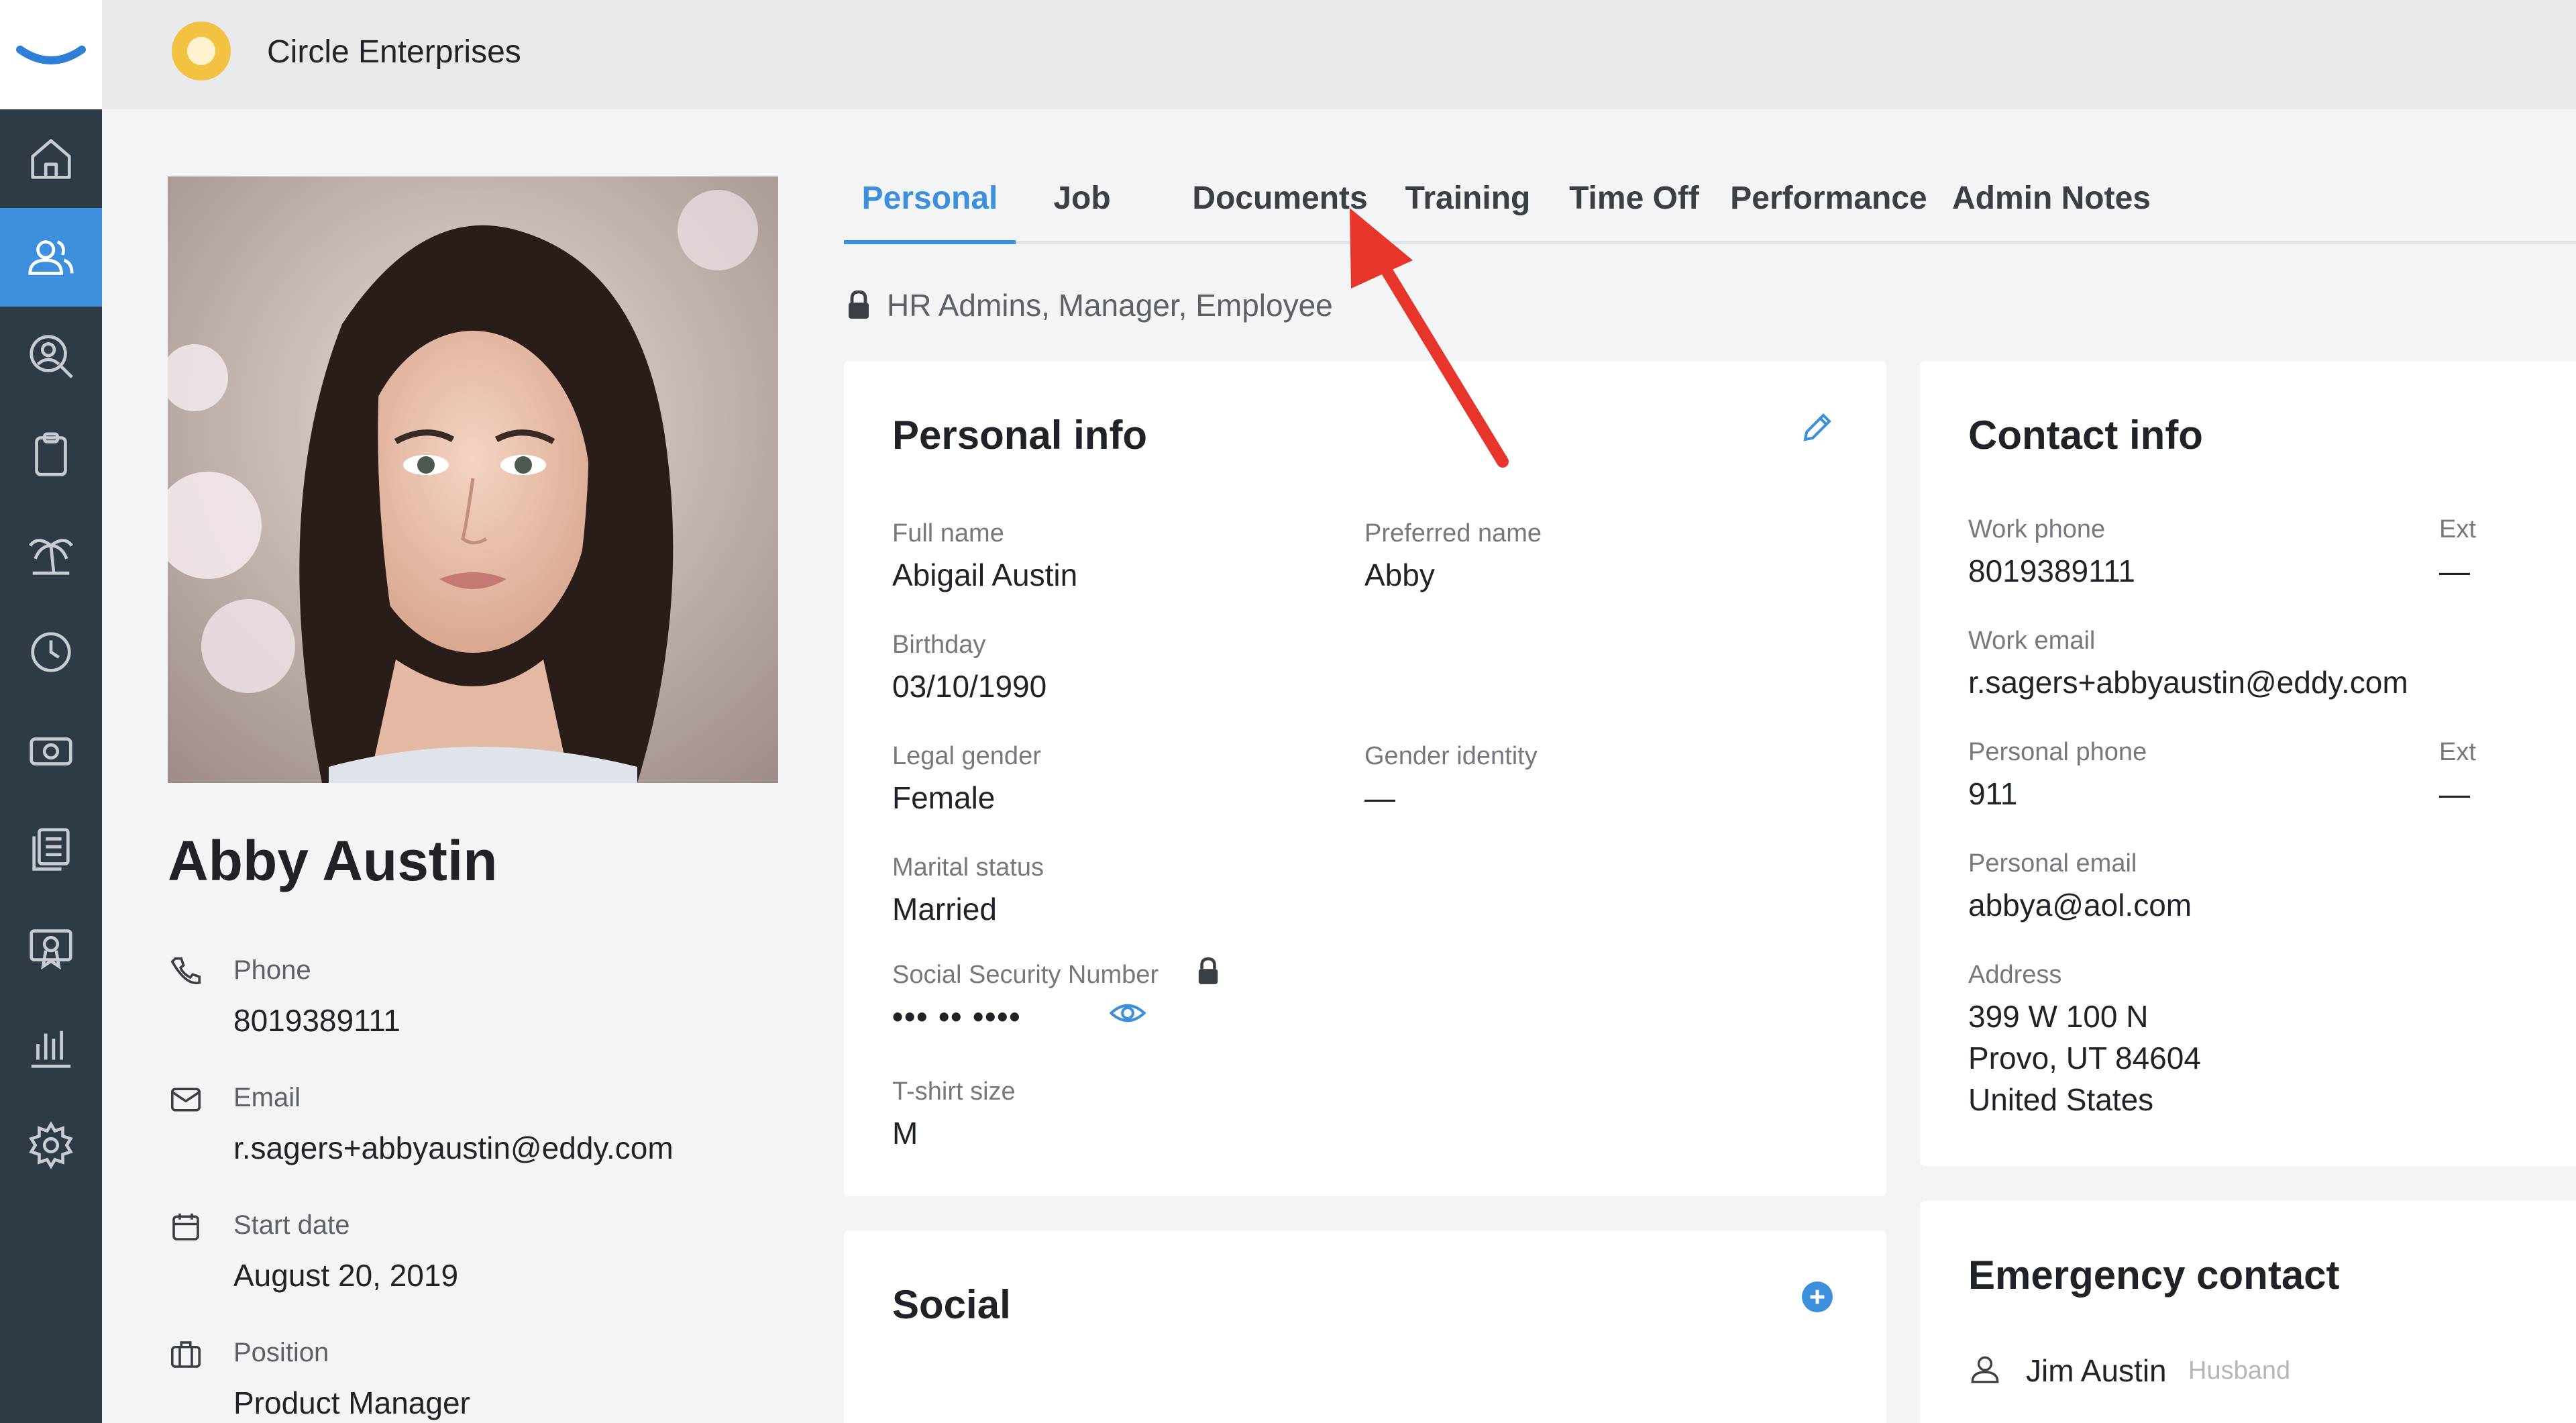 This screenshot has height=1423, width=2576. I want to click on full-name-label: Full name, so click(948, 533).